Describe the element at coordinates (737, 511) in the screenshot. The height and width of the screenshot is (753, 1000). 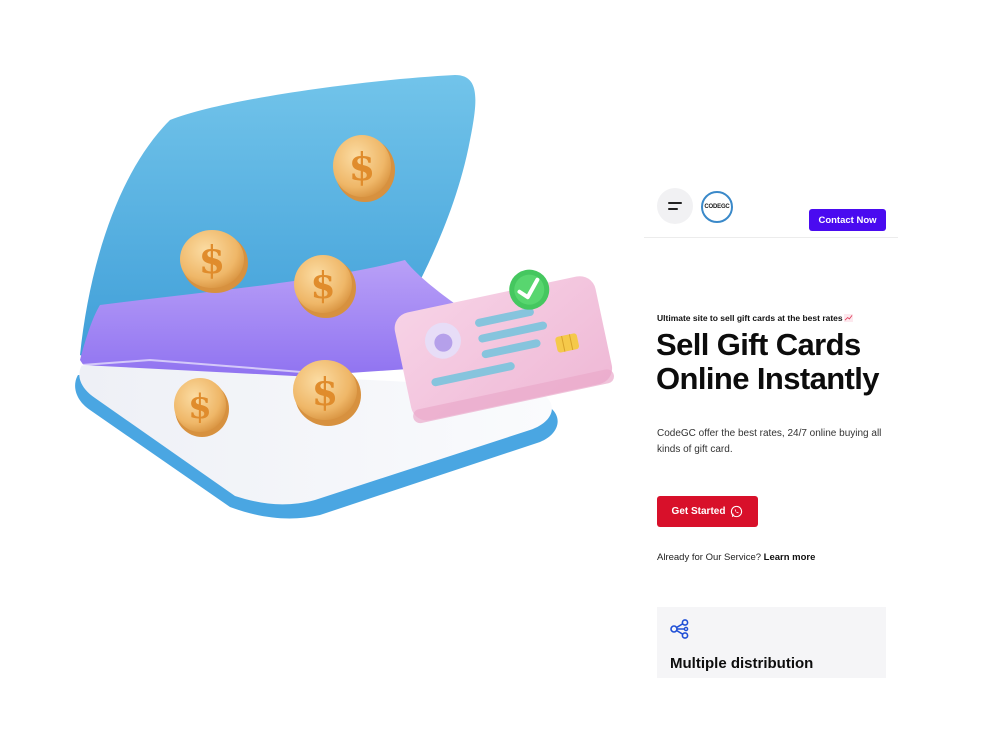
I see `whatsapp-icon` at that location.